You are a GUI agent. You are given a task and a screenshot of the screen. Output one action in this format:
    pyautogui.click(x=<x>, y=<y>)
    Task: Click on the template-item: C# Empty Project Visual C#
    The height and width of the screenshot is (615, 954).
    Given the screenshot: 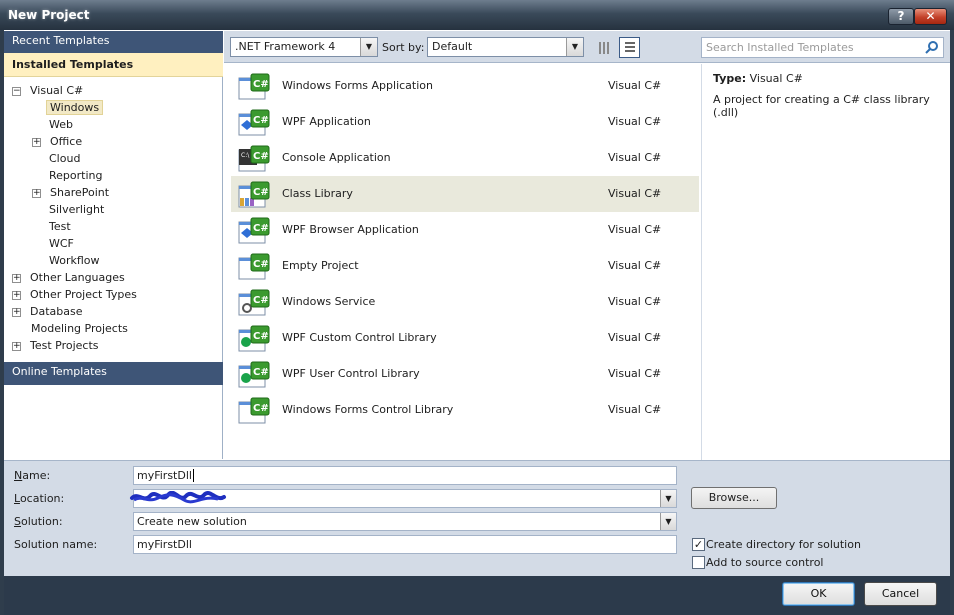 What is the action you would take?
    pyautogui.click(x=465, y=266)
    